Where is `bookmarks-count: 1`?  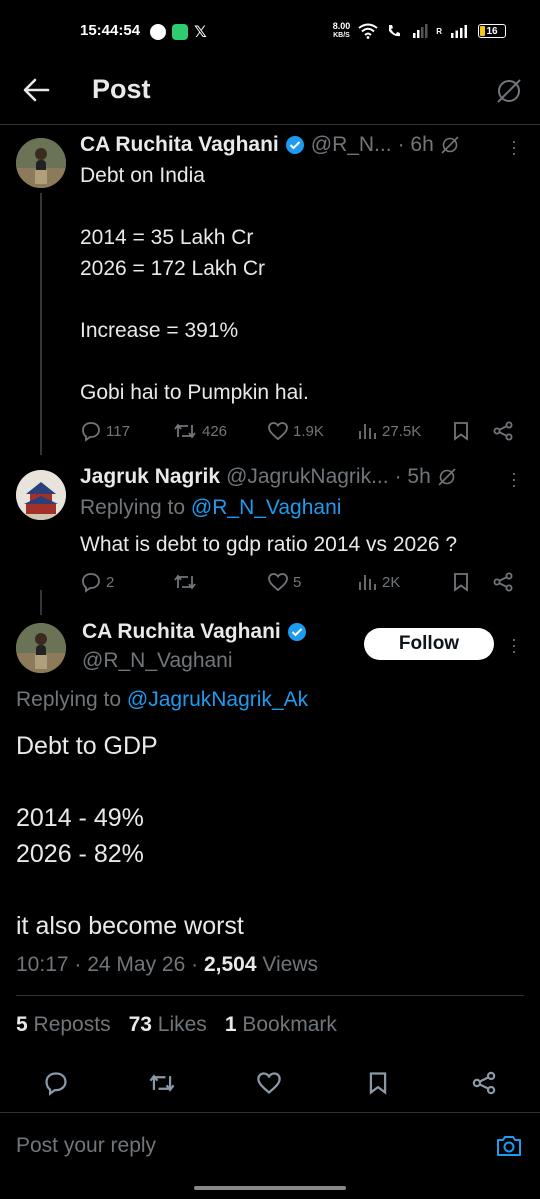
bookmarks-count: 1 is located at coordinates (230, 1024).